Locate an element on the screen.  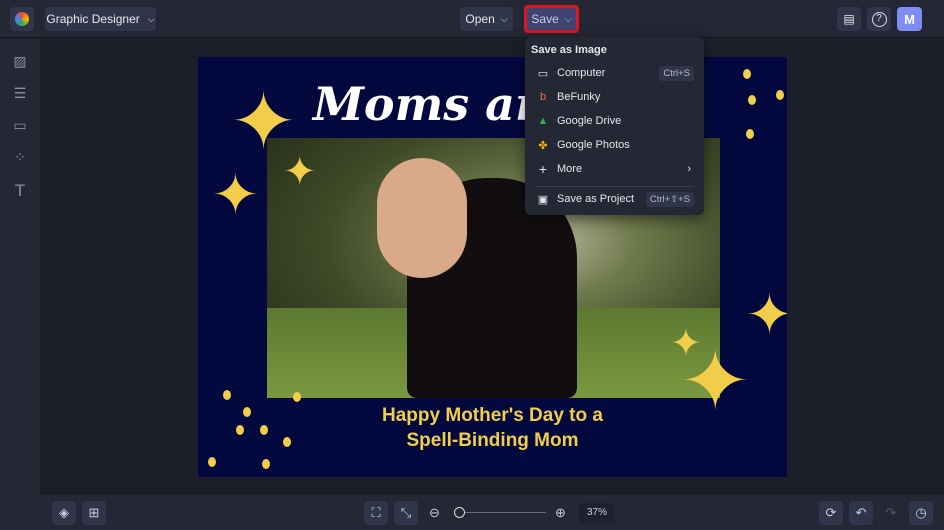
google-photos-icon: ✤ is located at coordinates (543, 145).